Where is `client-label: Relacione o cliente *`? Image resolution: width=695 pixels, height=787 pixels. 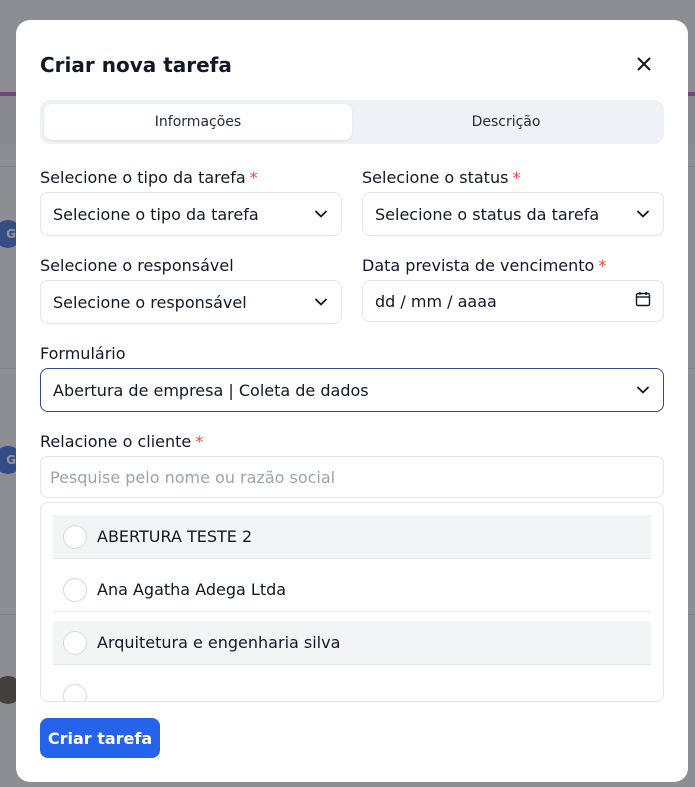
client-label: Relacione o cliente * is located at coordinates (121, 441).